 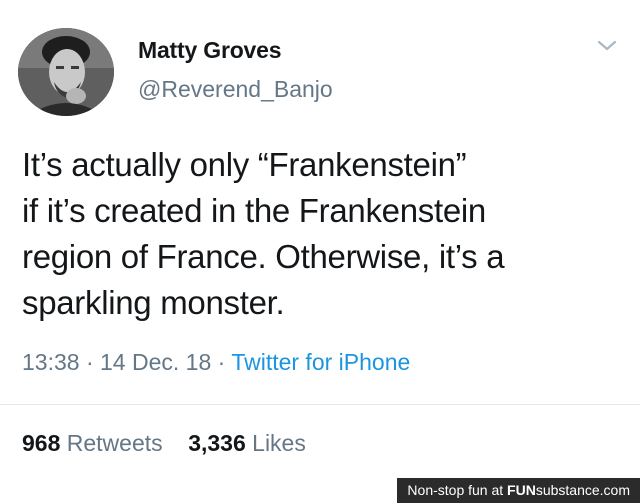 I want to click on chevron-down-icon, so click(x=607, y=45).